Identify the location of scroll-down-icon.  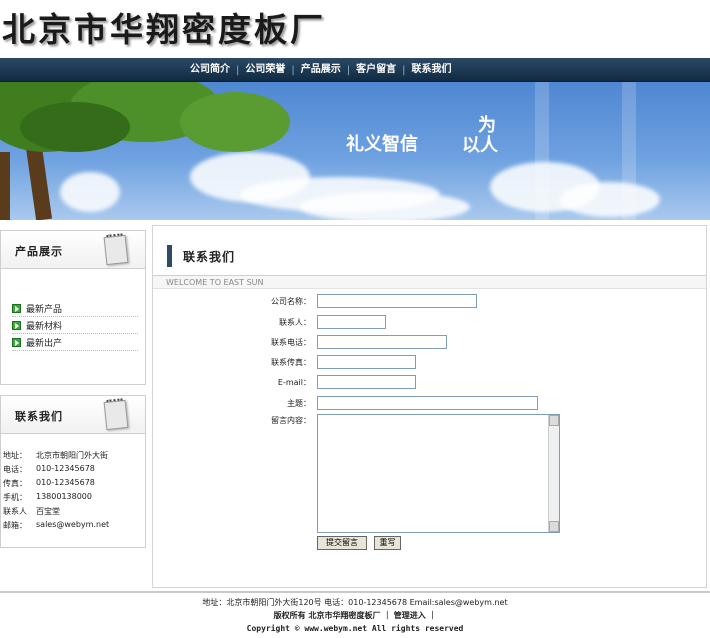
(554, 526).